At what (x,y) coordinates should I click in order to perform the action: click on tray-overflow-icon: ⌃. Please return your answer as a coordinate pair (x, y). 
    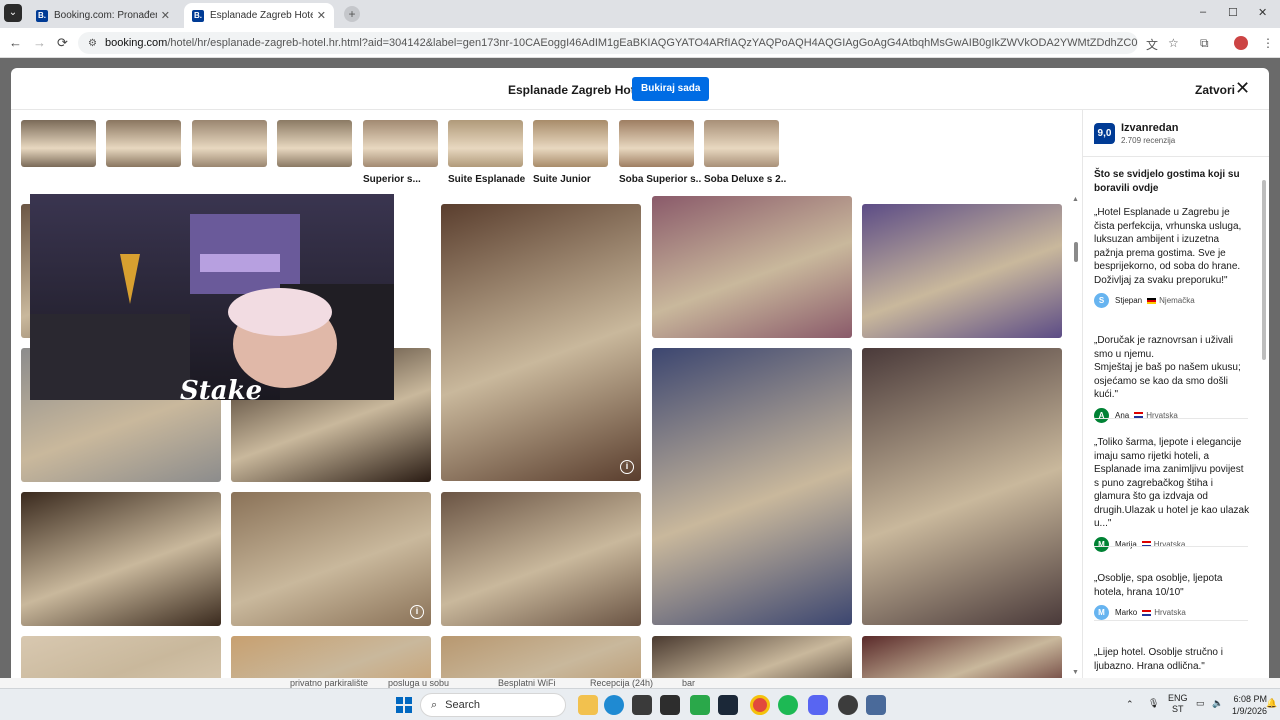
    Looking at the image, I should click on (1130, 704).